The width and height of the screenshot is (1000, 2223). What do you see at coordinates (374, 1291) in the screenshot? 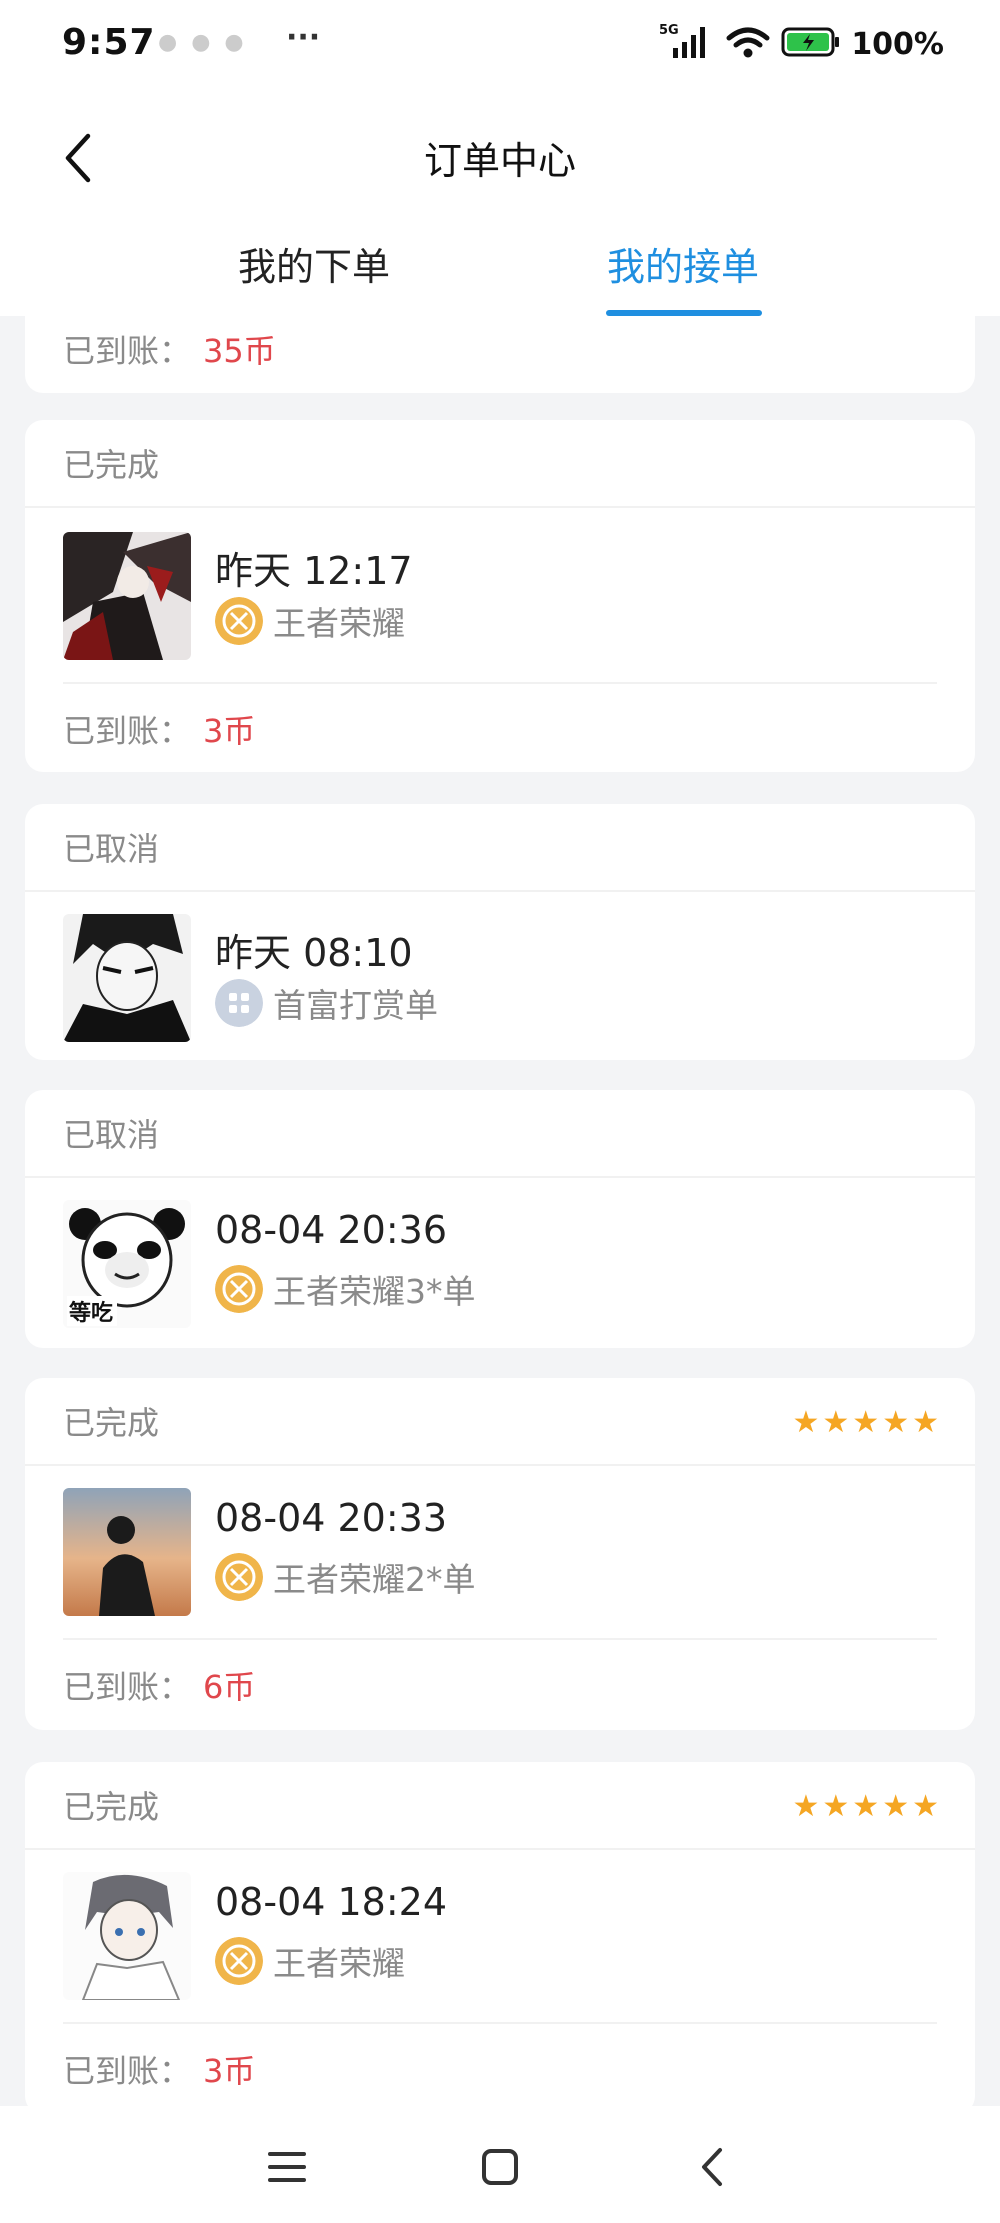
I see `game-name: 王者荣耀3*单` at bounding box center [374, 1291].